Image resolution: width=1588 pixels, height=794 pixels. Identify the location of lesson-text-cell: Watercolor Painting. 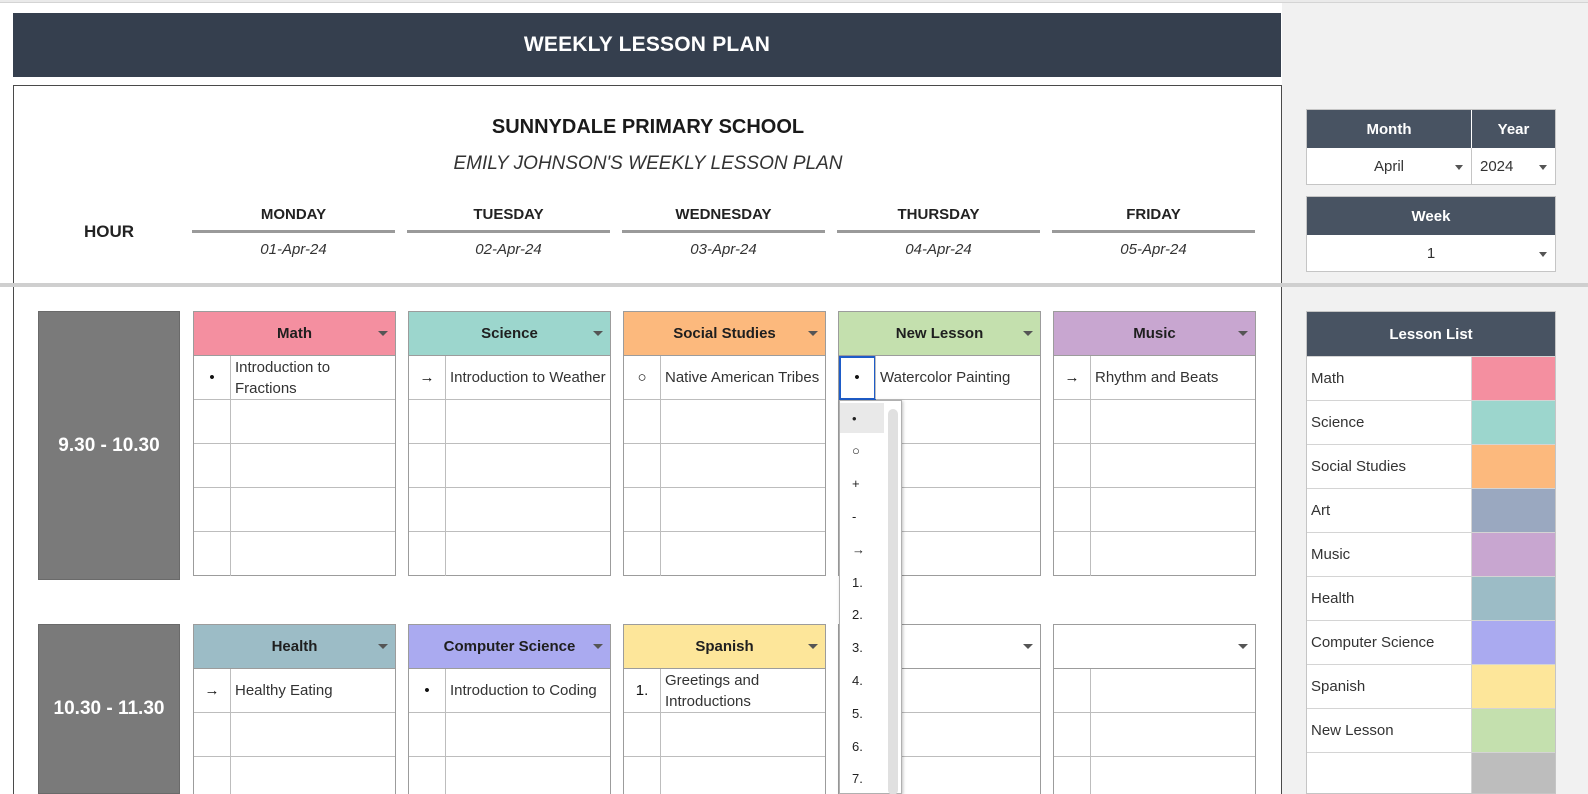
(958, 377).